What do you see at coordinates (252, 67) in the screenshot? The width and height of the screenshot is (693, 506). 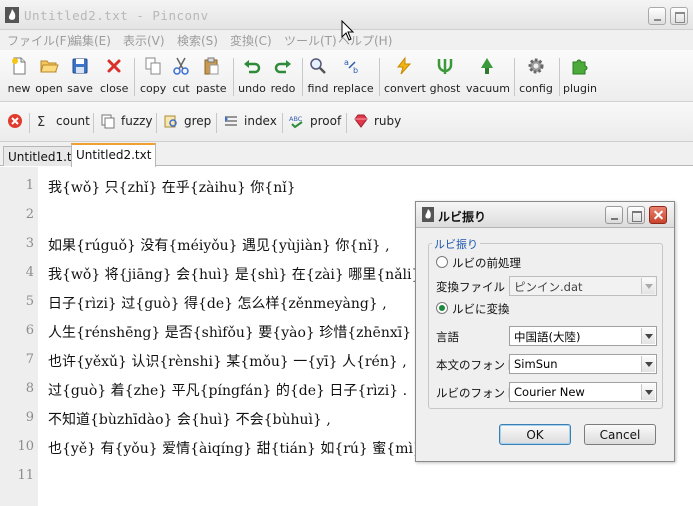 I see `undo-arrow-icon` at bounding box center [252, 67].